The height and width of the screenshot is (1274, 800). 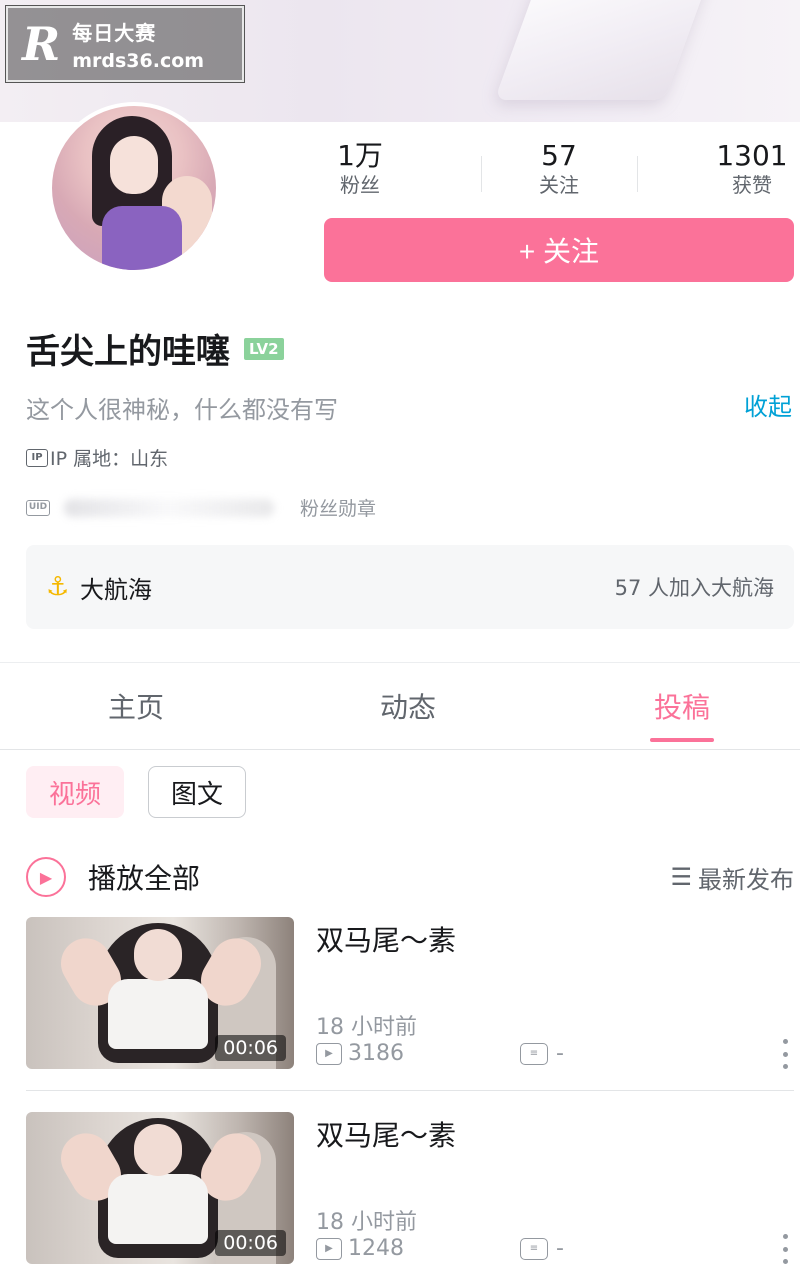 What do you see at coordinates (109, 459) in the screenshot?
I see `ip-location: IP 属地：山东` at bounding box center [109, 459].